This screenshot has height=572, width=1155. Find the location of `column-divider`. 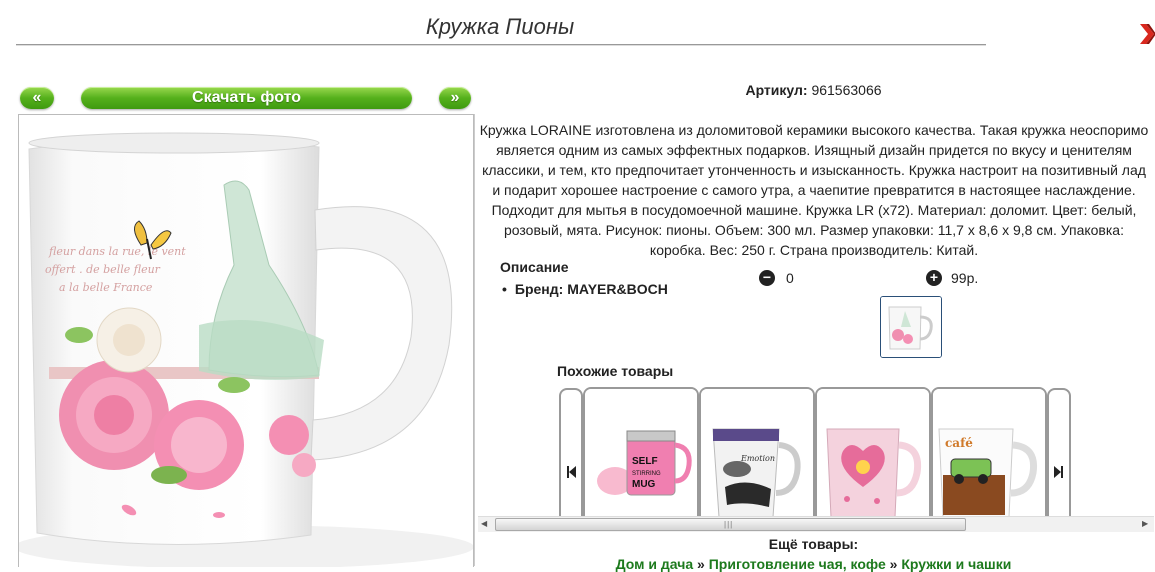

column-divider is located at coordinates (474, 340).